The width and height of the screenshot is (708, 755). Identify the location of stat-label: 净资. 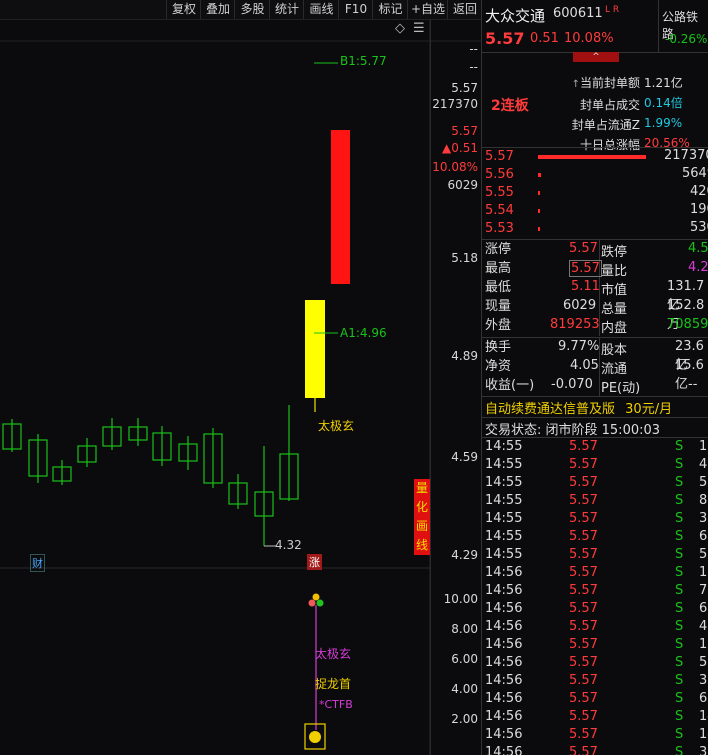
(498, 366).